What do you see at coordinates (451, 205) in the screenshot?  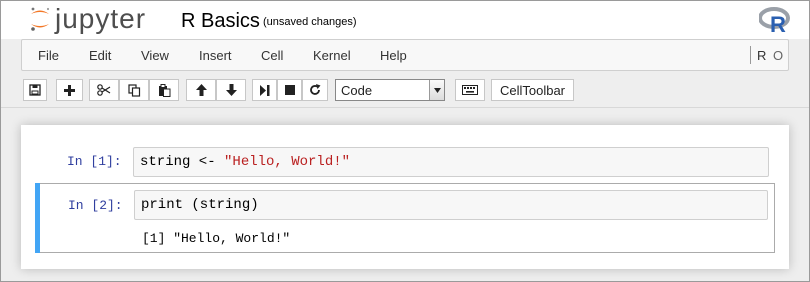 I see `code-input-2: print (string)` at bounding box center [451, 205].